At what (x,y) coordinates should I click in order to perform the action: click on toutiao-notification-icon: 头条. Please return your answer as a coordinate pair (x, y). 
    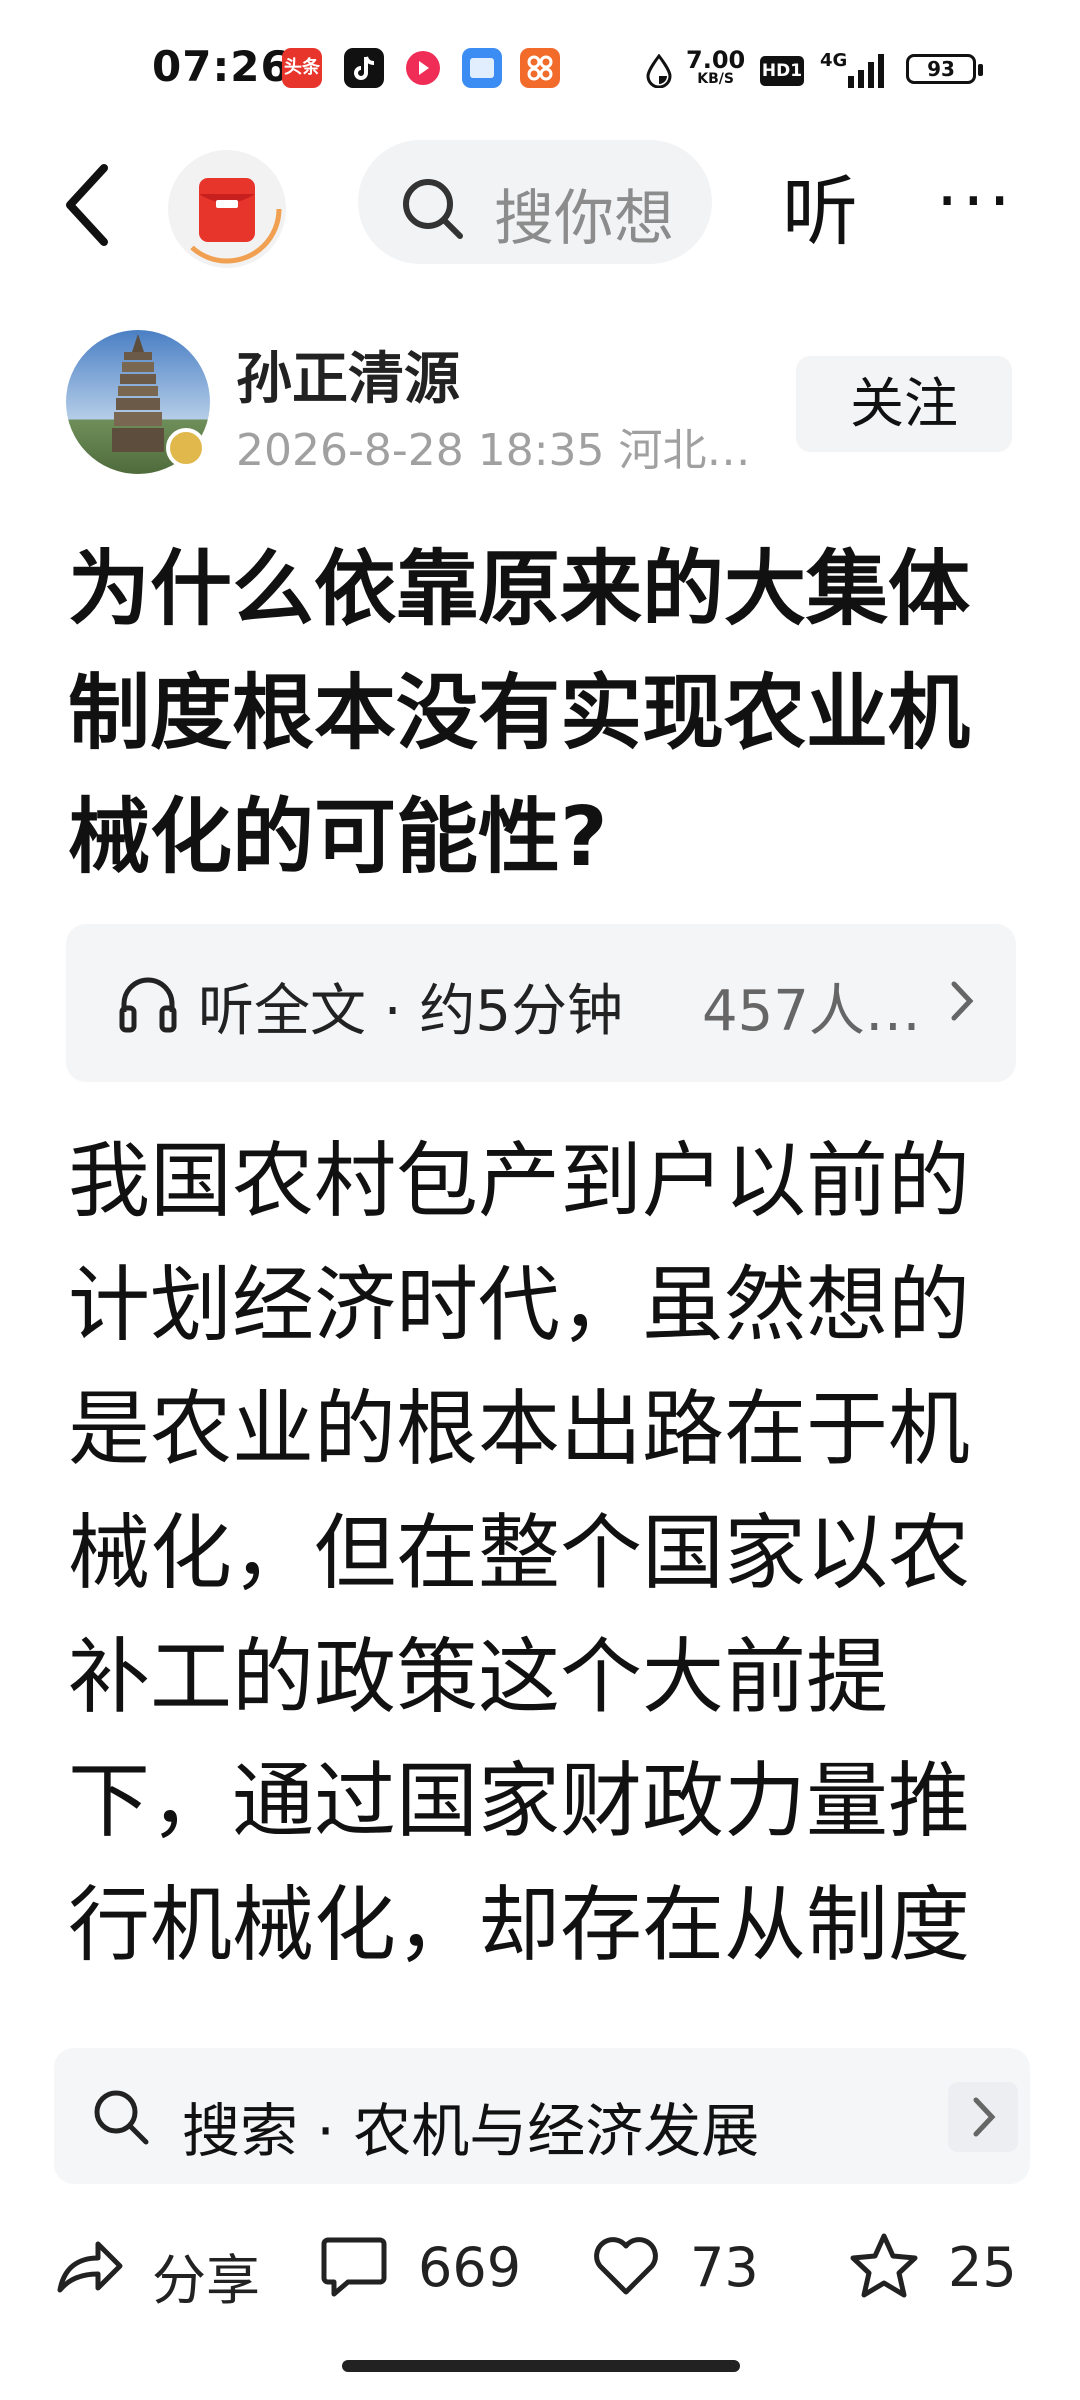
    Looking at the image, I should click on (302, 68).